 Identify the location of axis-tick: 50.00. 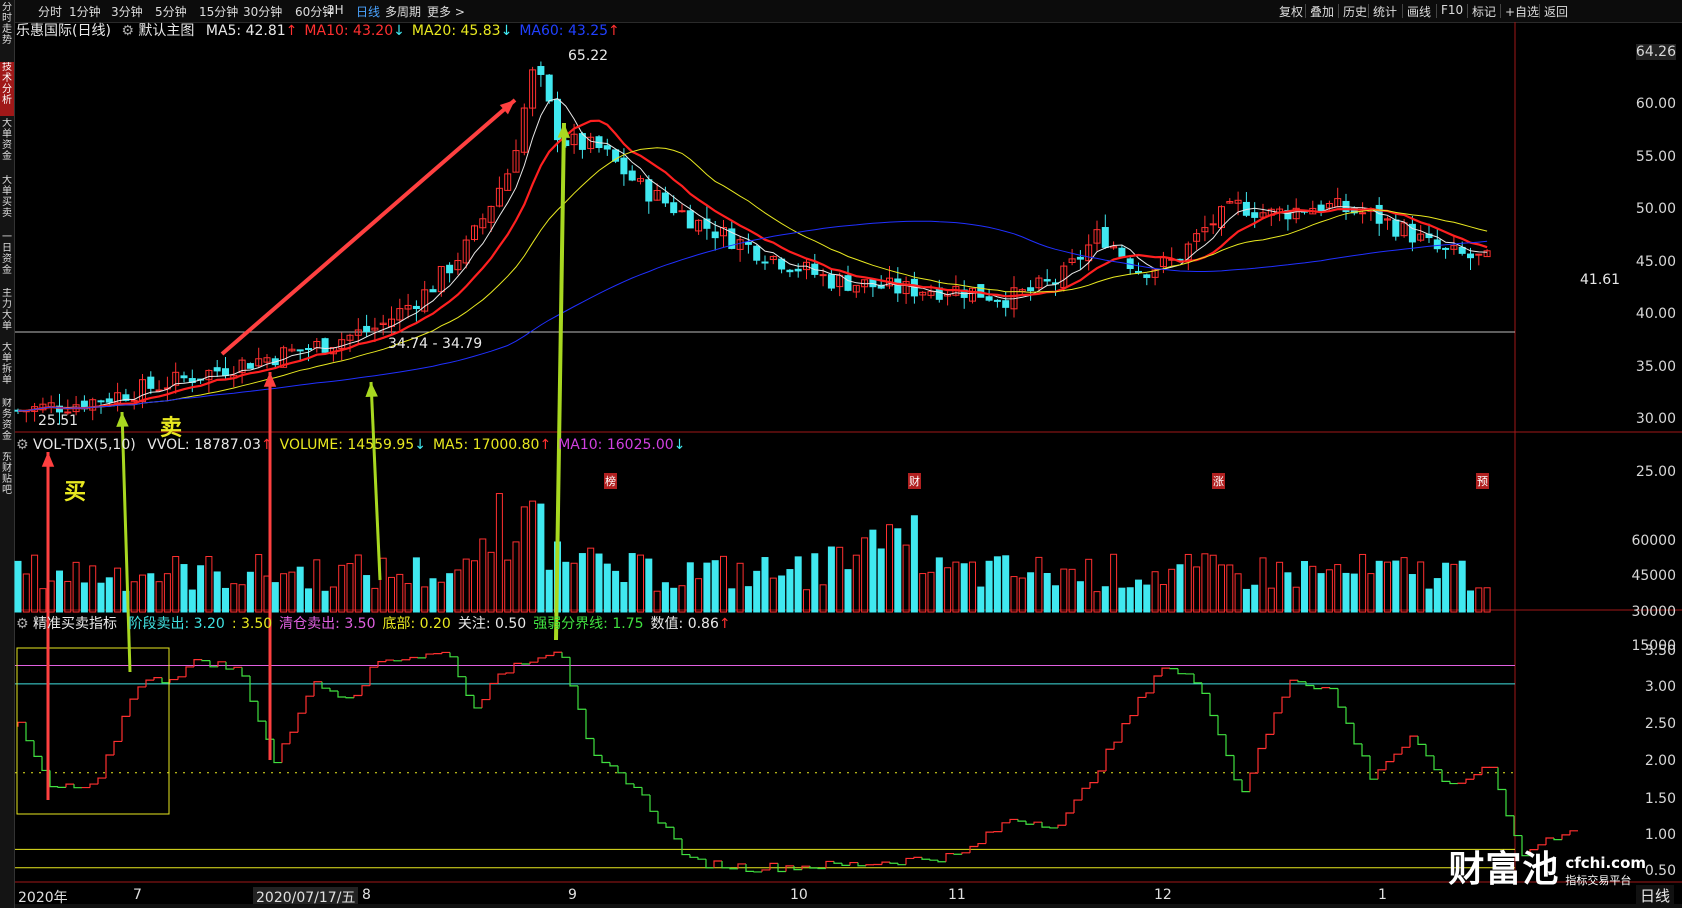
(1655, 209).